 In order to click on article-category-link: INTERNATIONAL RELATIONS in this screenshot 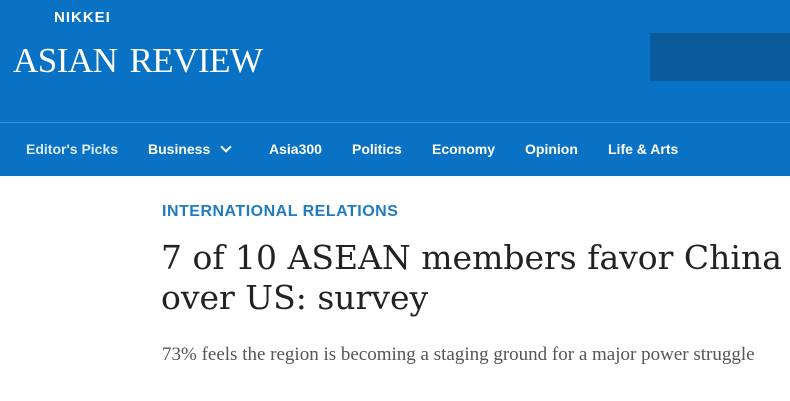, I will do `click(280, 212)`.